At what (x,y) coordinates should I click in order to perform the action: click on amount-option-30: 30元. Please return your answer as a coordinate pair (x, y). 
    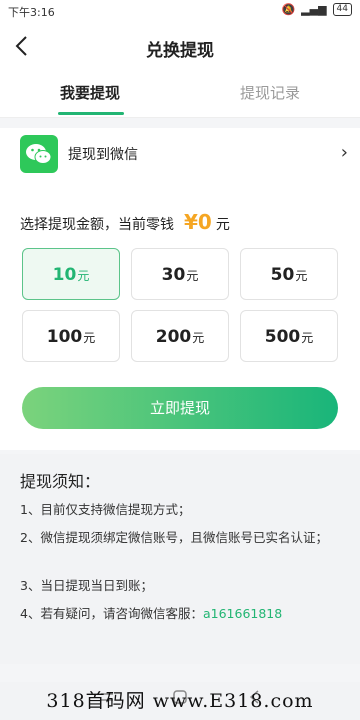
    Looking at the image, I should click on (180, 274).